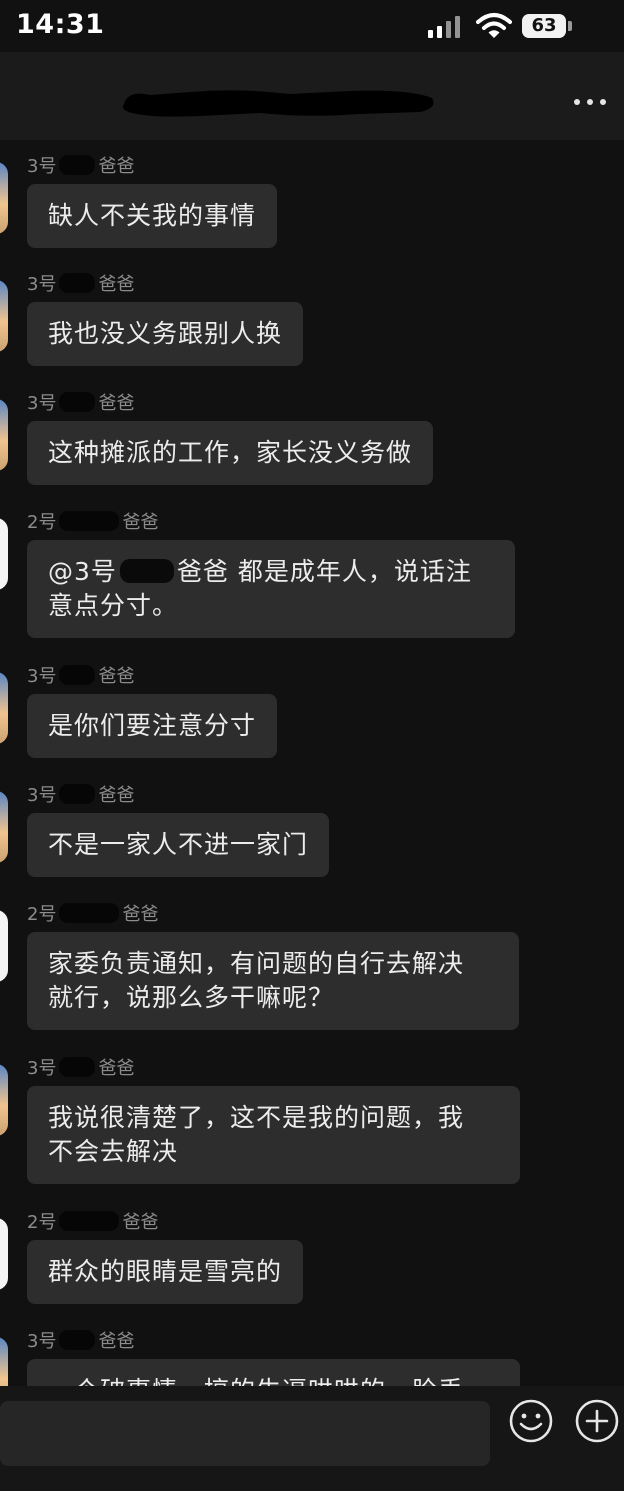 The height and width of the screenshot is (1491, 624). Describe the element at coordinates (113, 1151) in the screenshot. I see `message-text-line2: 不会去解决` at that location.